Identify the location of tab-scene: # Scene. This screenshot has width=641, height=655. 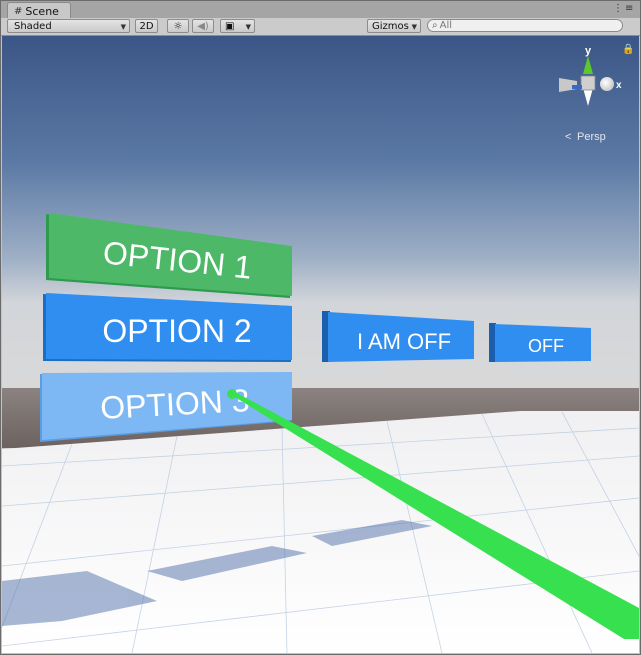
(39, 10).